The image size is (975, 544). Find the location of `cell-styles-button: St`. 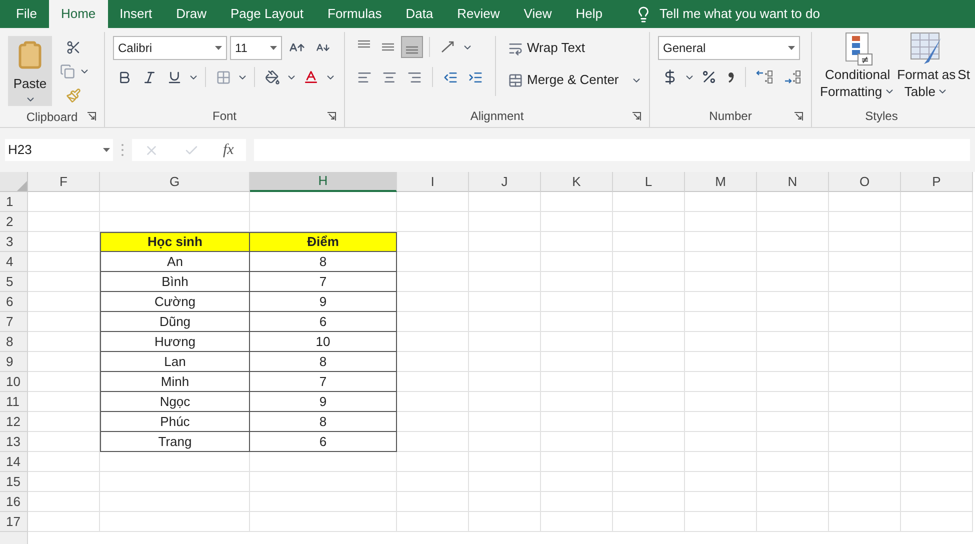

cell-styles-button: St is located at coordinates (964, 68).